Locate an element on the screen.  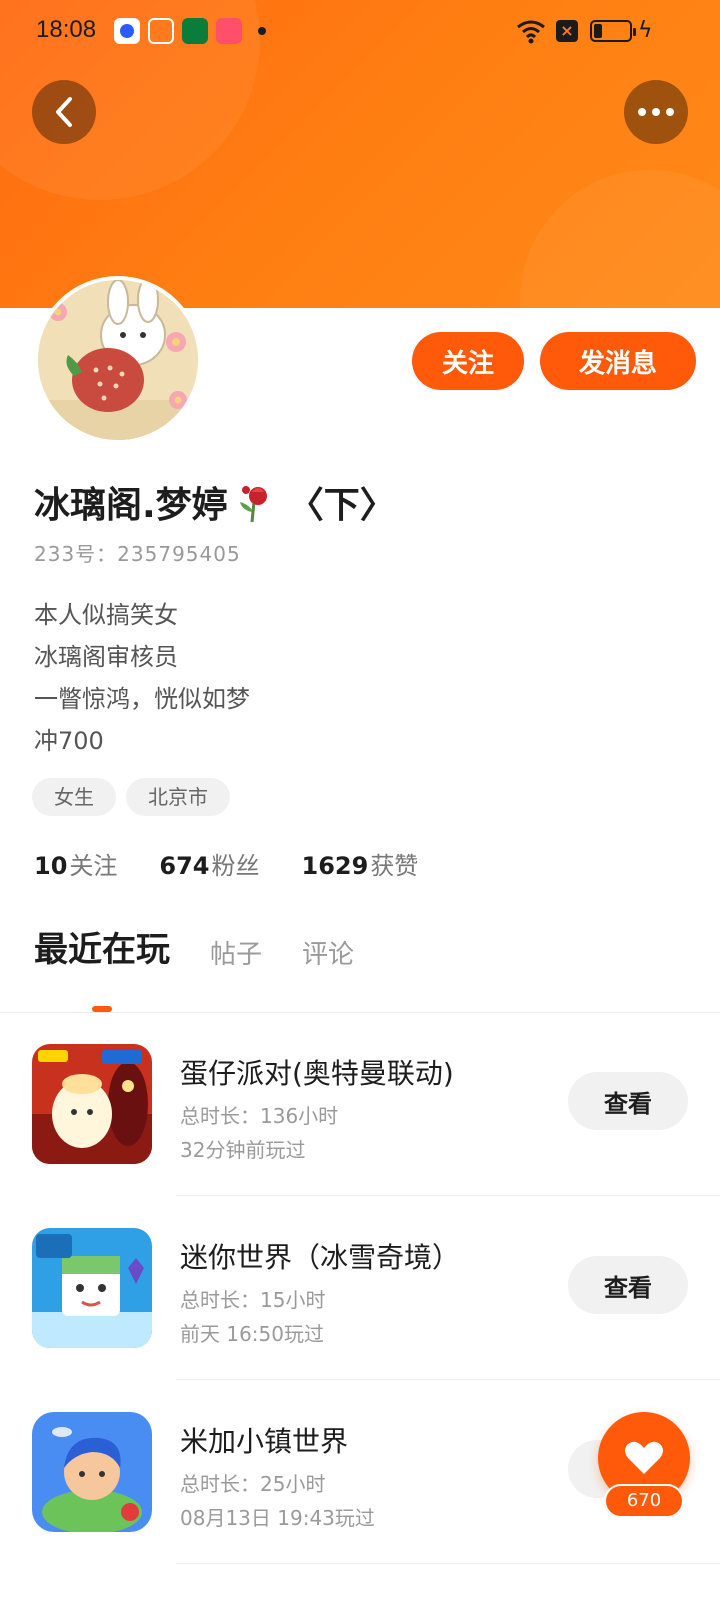
game-duration: 总时长：136小时 is located at coordinates (259, 1116).